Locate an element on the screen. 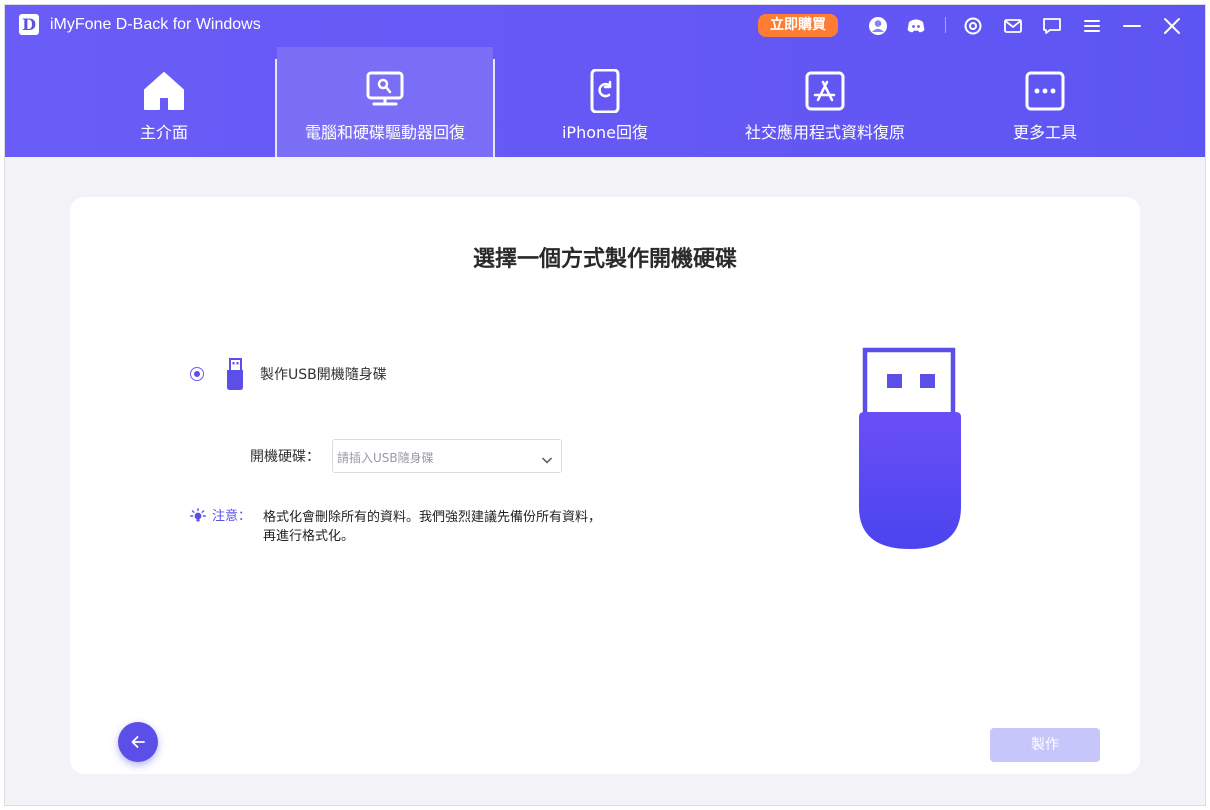 This screenshot has width=1210, height=810. title-bar: D iMyFone D-Back for Windows 立即購買 is located at coordinates (605, 26).